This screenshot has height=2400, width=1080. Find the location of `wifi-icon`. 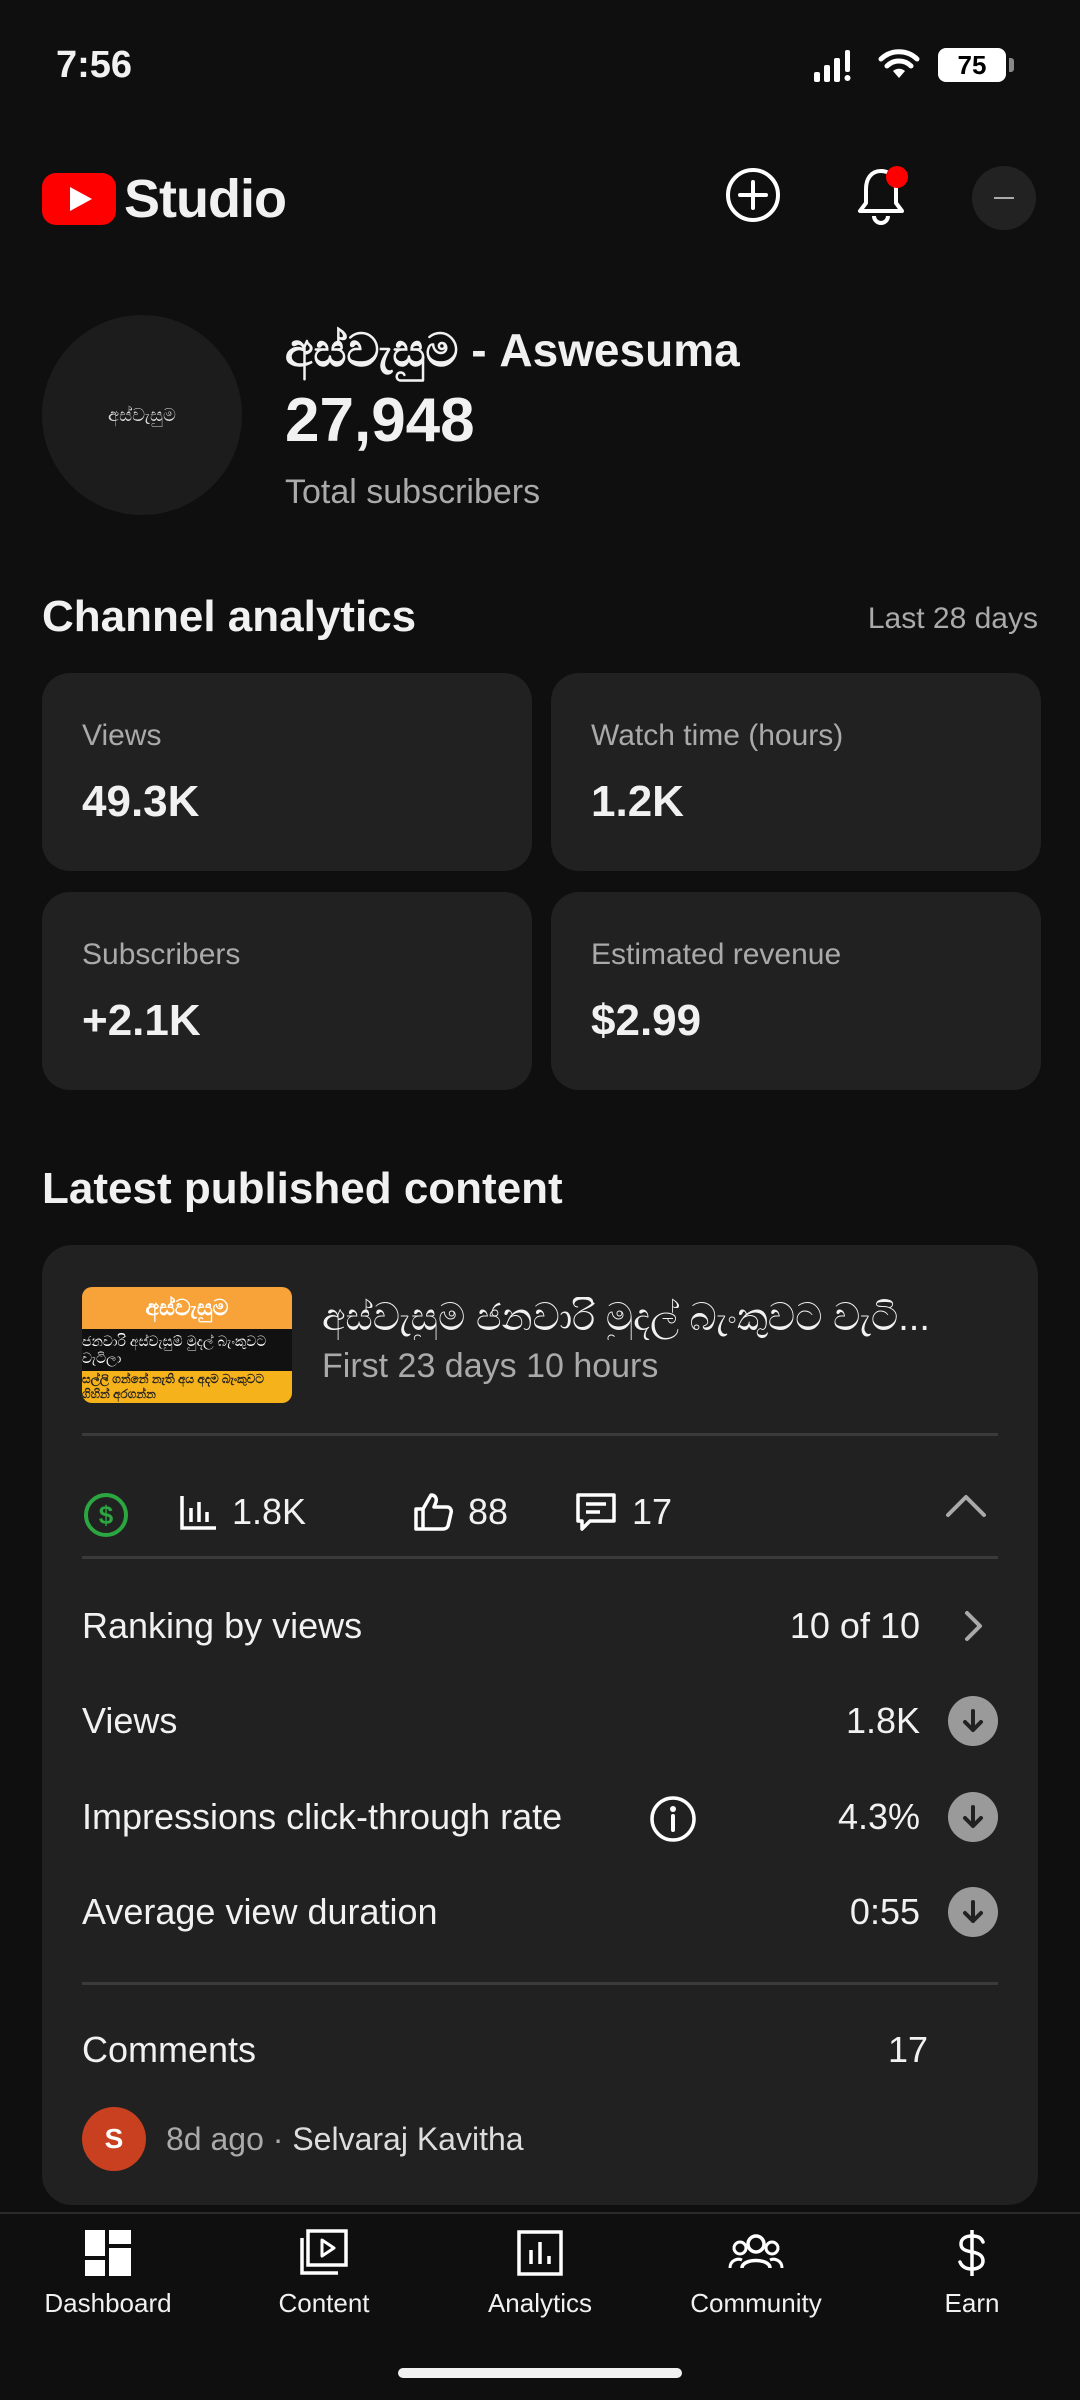

wifi-icon is located at coordinates (899, 63).